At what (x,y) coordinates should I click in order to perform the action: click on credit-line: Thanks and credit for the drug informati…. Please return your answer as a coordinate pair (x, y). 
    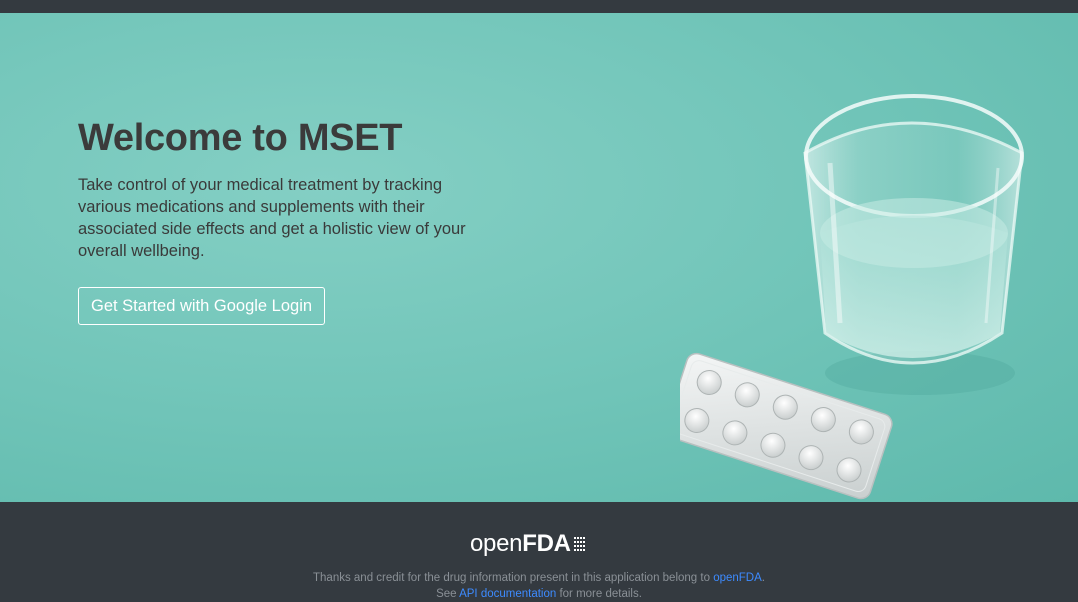
    Looking at the image, I should click on (539, 578).